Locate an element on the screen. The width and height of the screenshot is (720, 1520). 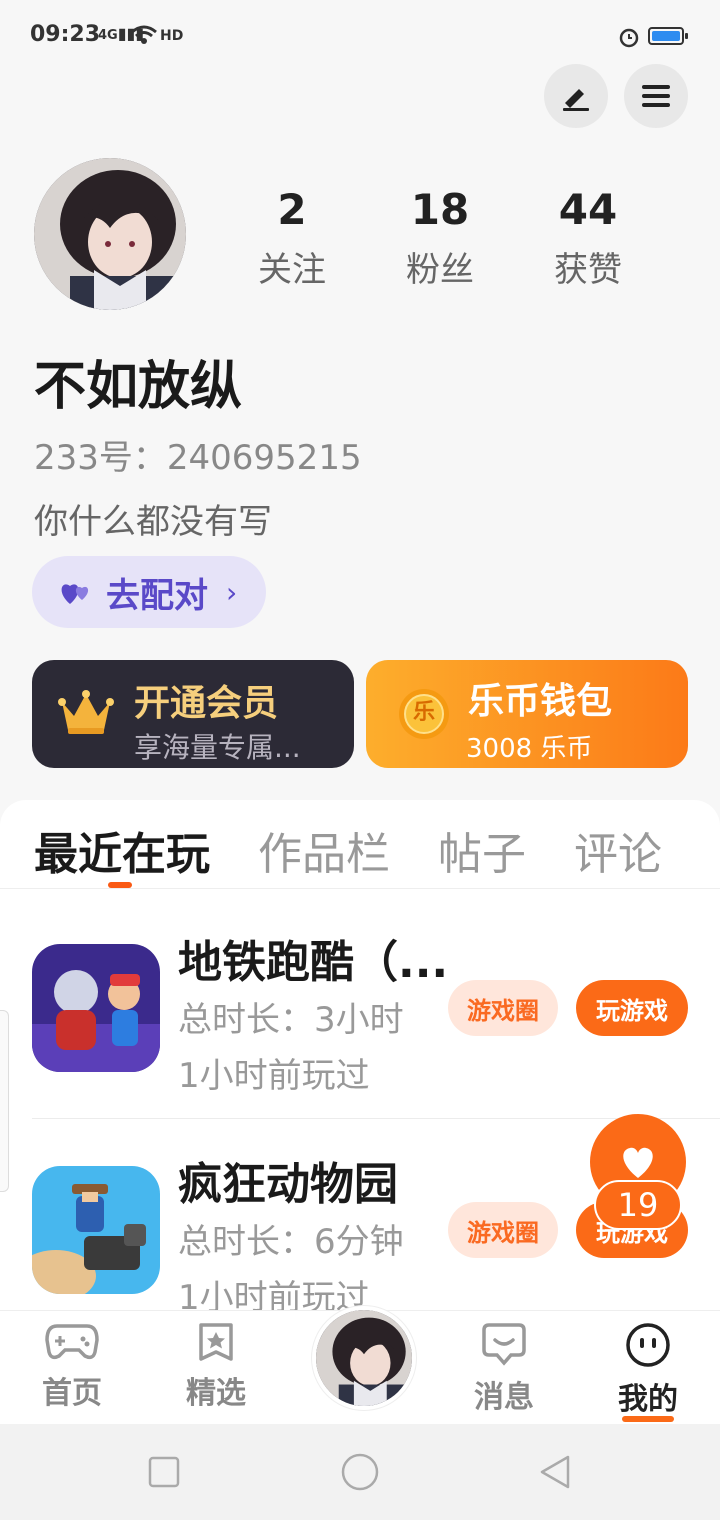
pair-button: 去配对 › is located at coordinates (149, 592).